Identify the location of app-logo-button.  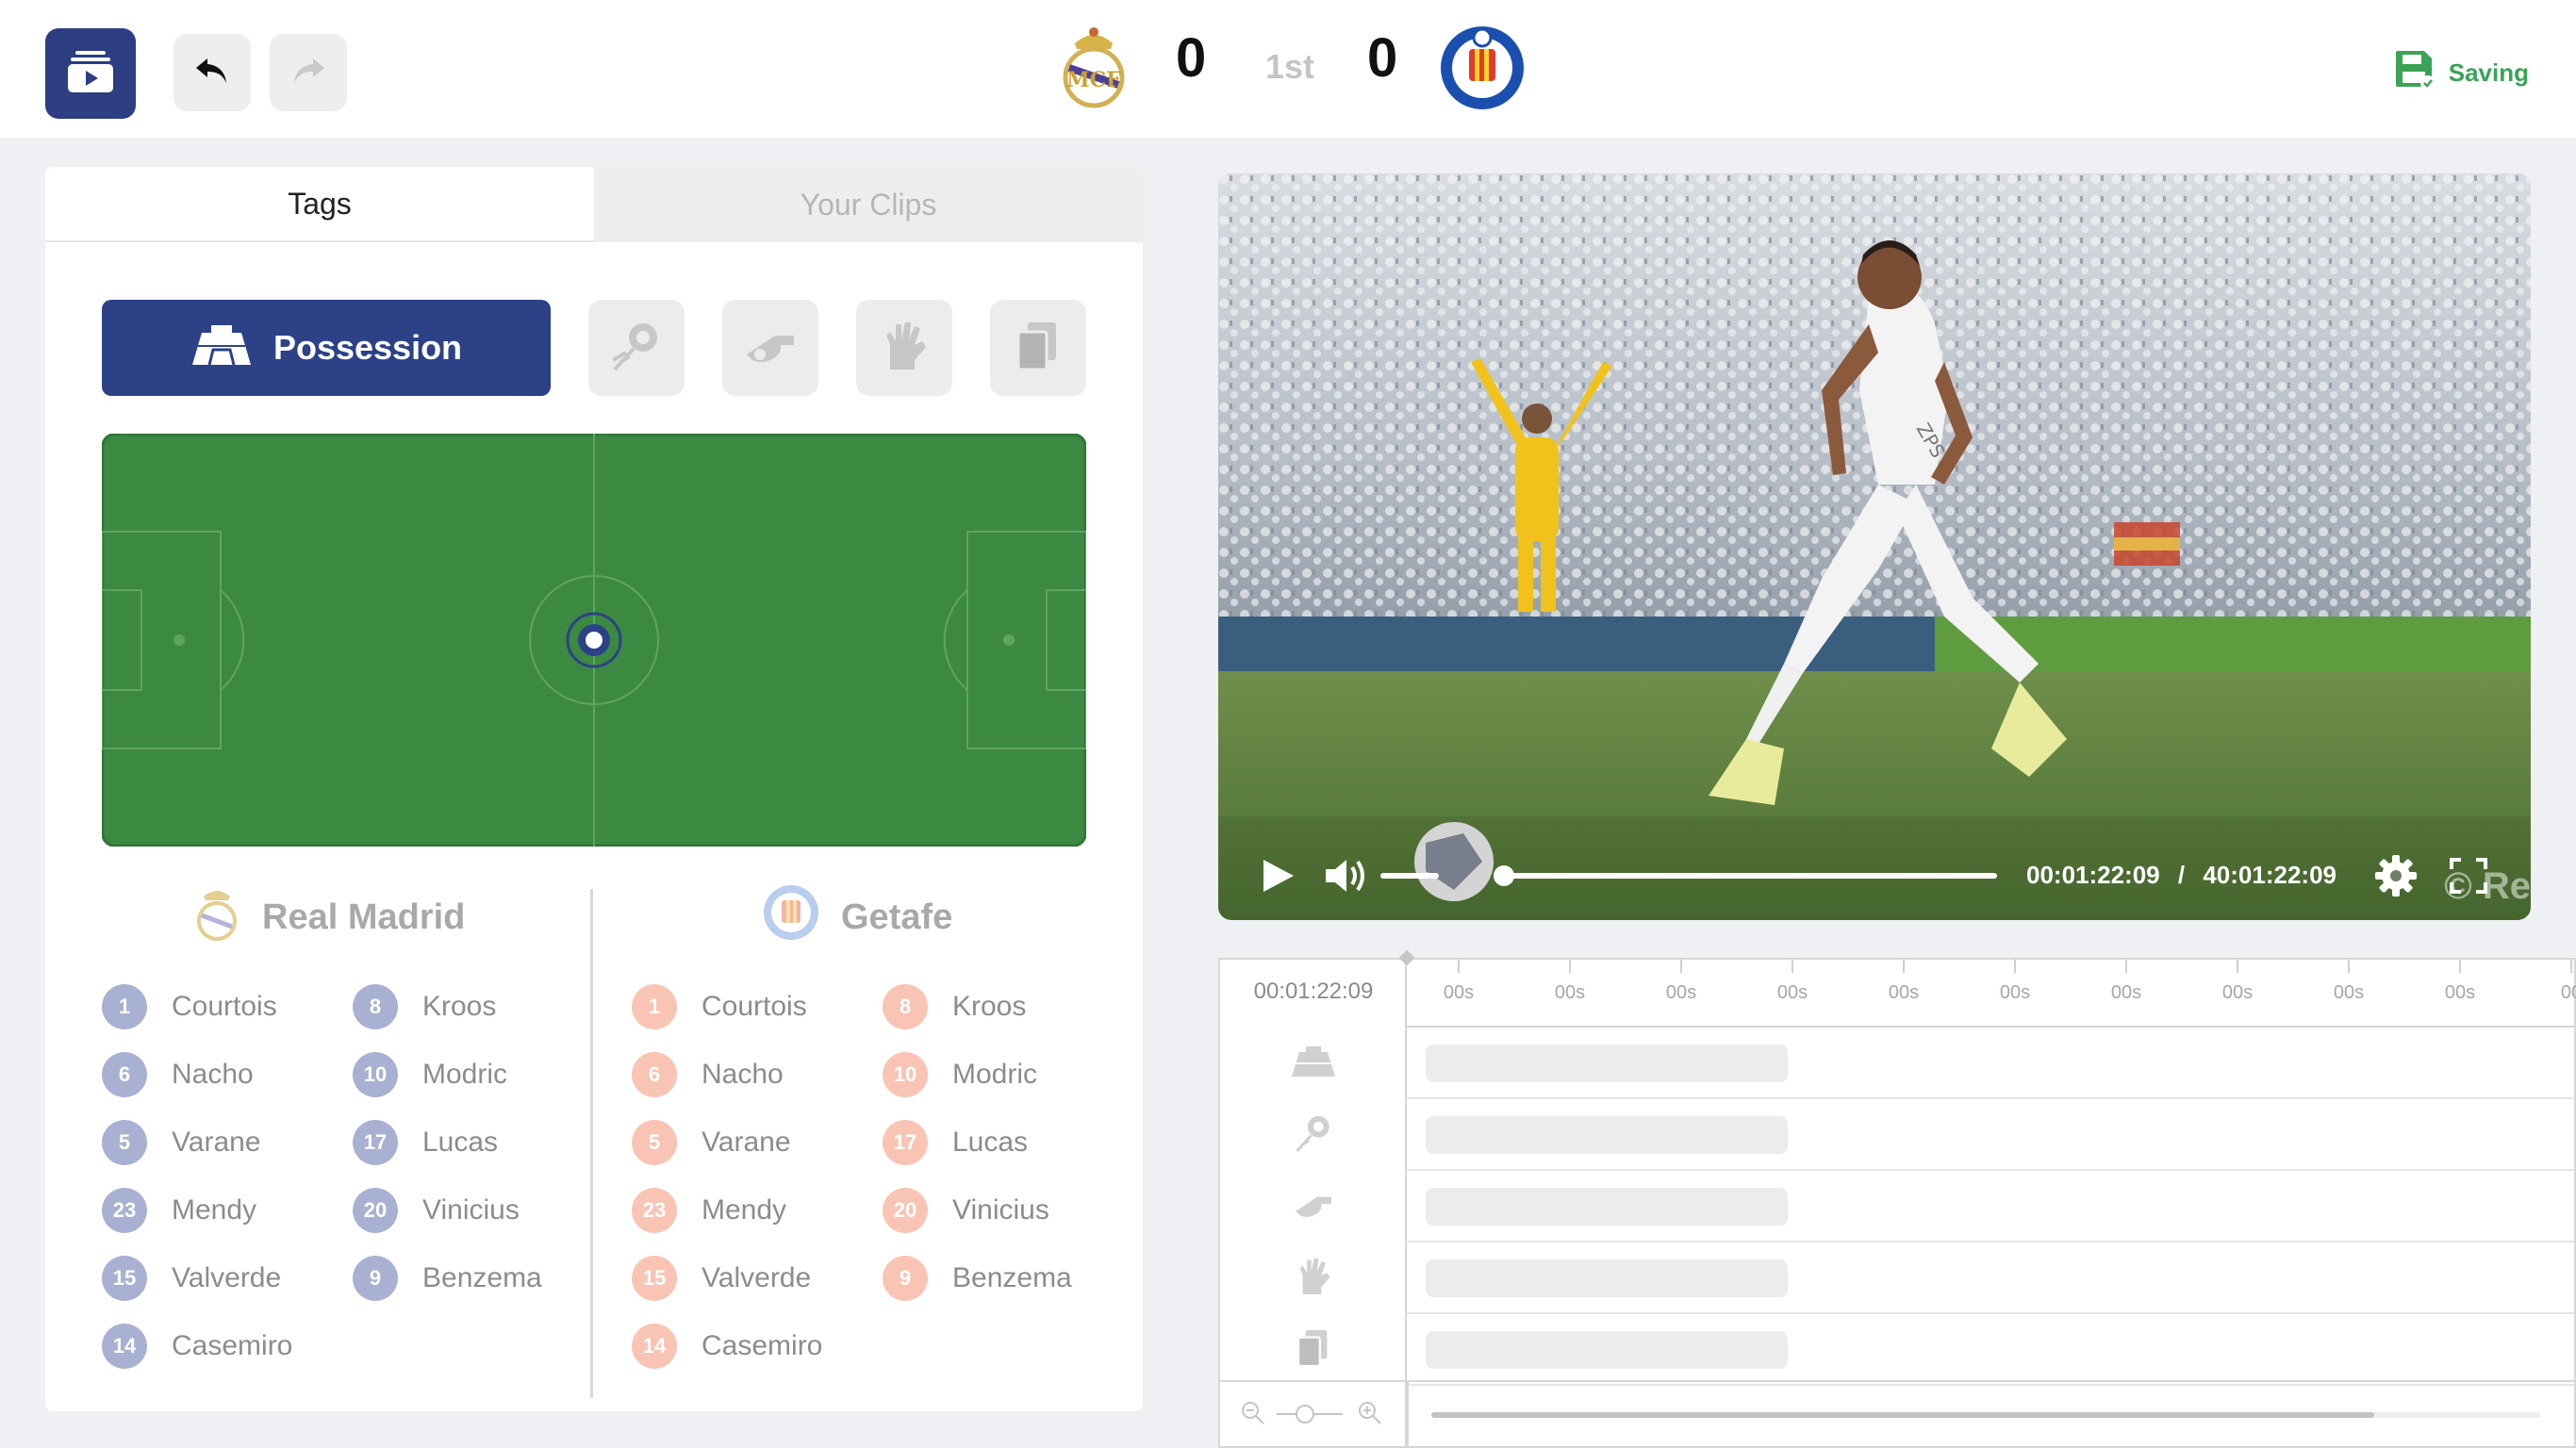
(90, 73).